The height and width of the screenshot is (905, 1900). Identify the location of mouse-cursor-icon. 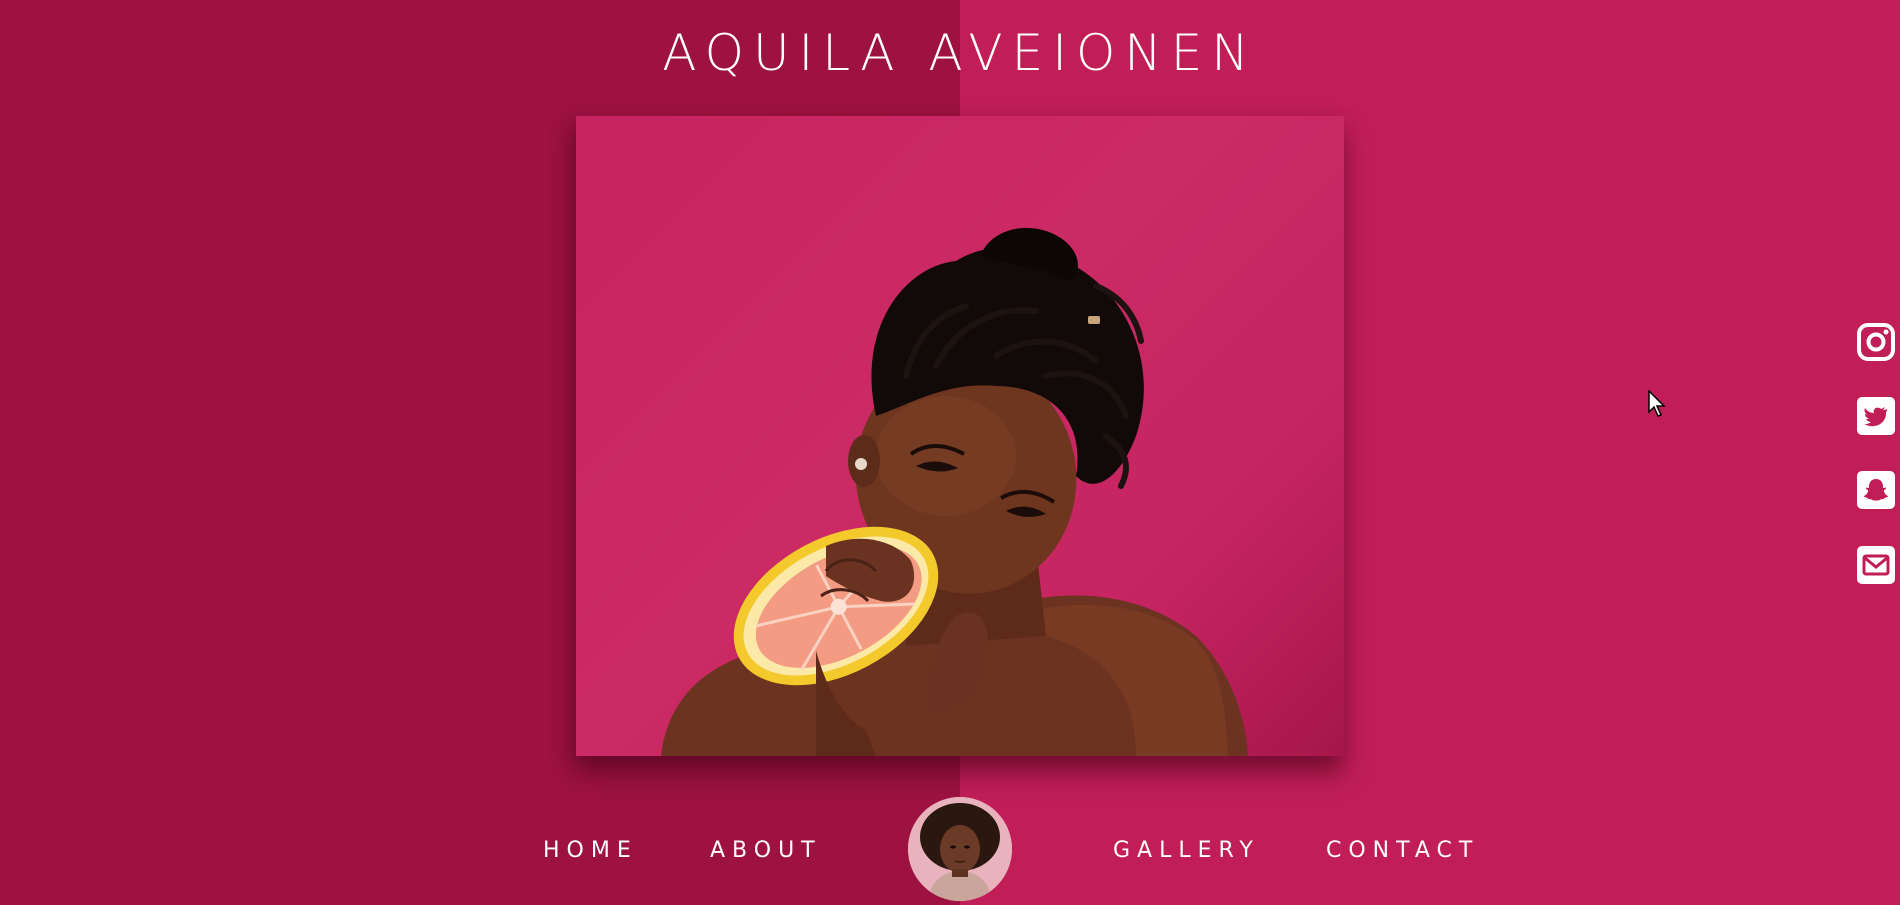
(1657, 403).